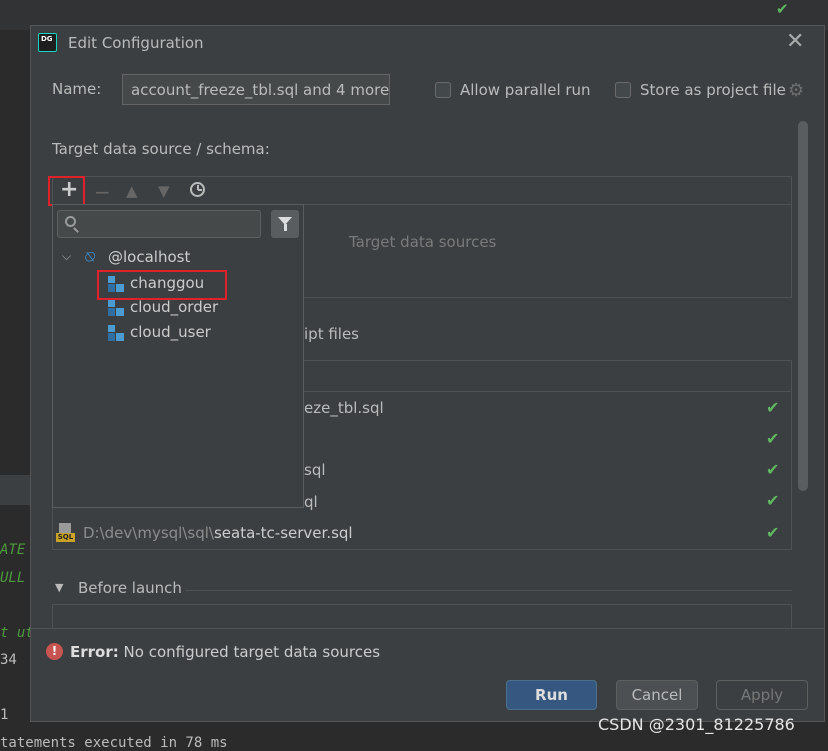 This screenshot has height=751, width=828. What do you see at coordinates (13, 578) in the screenshot?
I see `code-fragment: ULL` at bounding box center [13, 578].